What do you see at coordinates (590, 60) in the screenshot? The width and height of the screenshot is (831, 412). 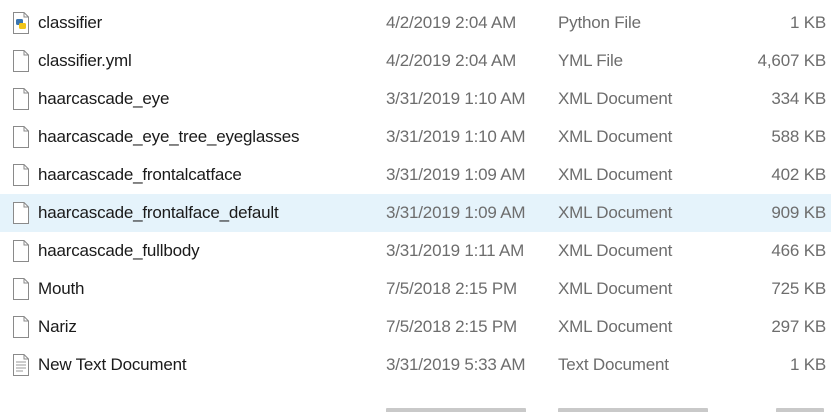 I see `file-type: YML File` at bounding box center [590, 60].